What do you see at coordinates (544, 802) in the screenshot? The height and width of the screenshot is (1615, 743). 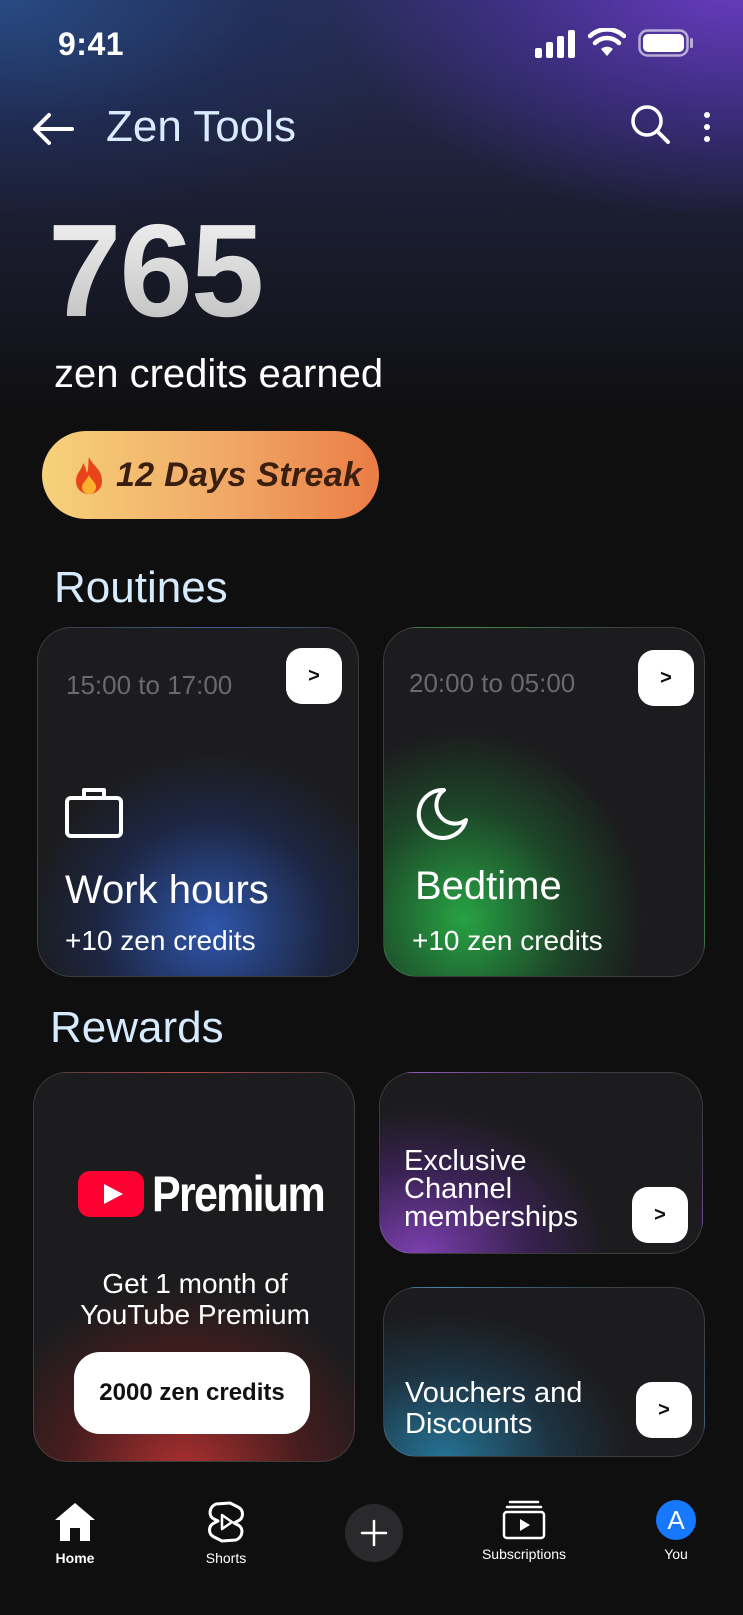 I see `routine-card-bedtime: 20:00 to 05:00 > Bedtime +10 zen credits` at bounding box center [544, 802].